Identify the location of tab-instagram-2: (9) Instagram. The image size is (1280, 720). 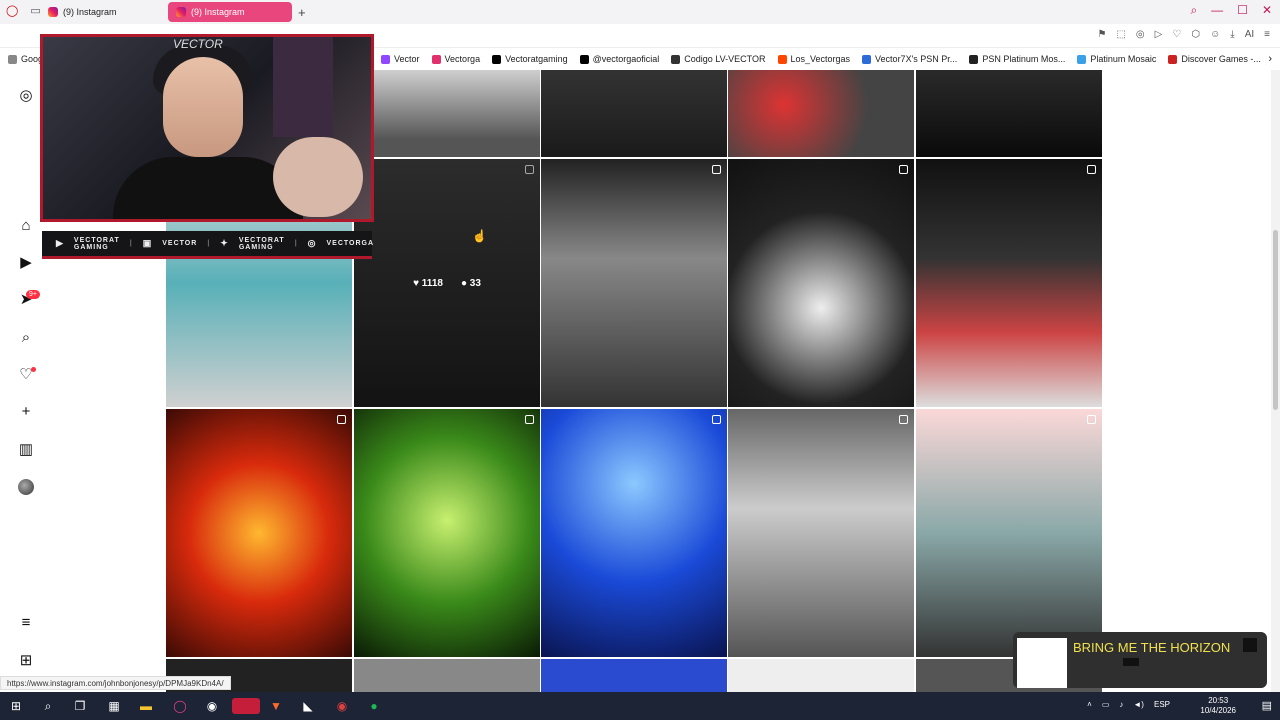
(230, 12).